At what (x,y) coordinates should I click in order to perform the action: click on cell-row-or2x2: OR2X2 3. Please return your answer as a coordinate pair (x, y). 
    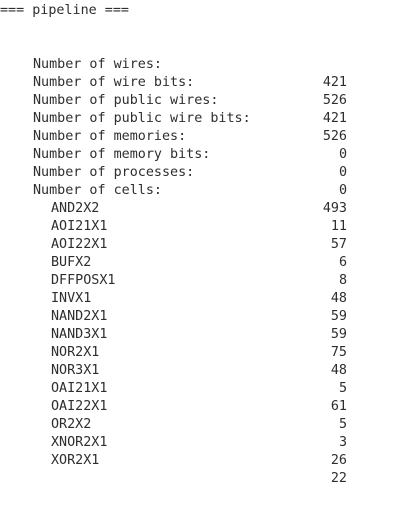
    Looking at the image, I should click on (205, 424).